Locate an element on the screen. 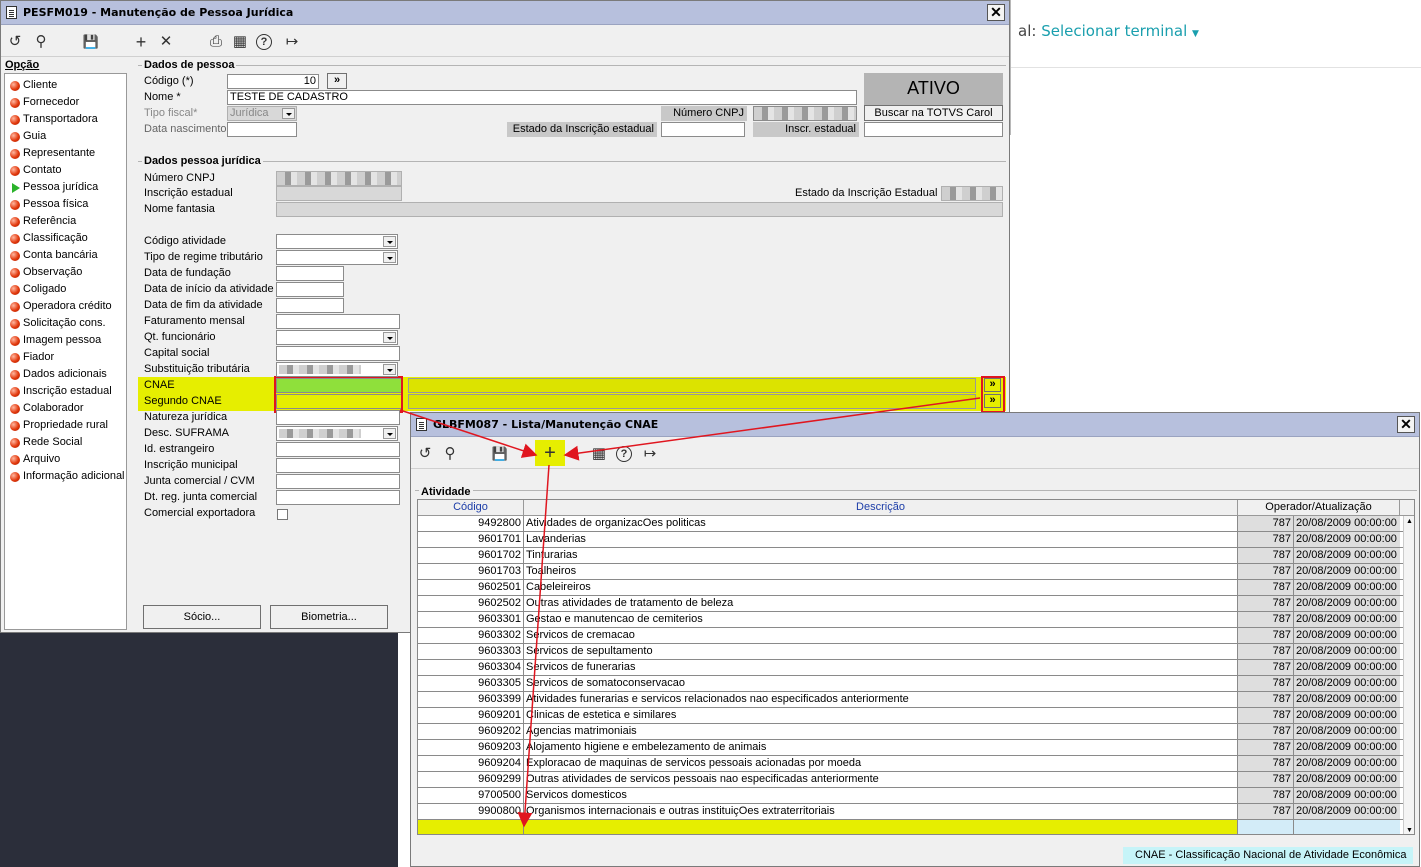 The image size is (1421, 867). nome-field: TESTE DE CADASTRO is located at coordinates (542, 97).